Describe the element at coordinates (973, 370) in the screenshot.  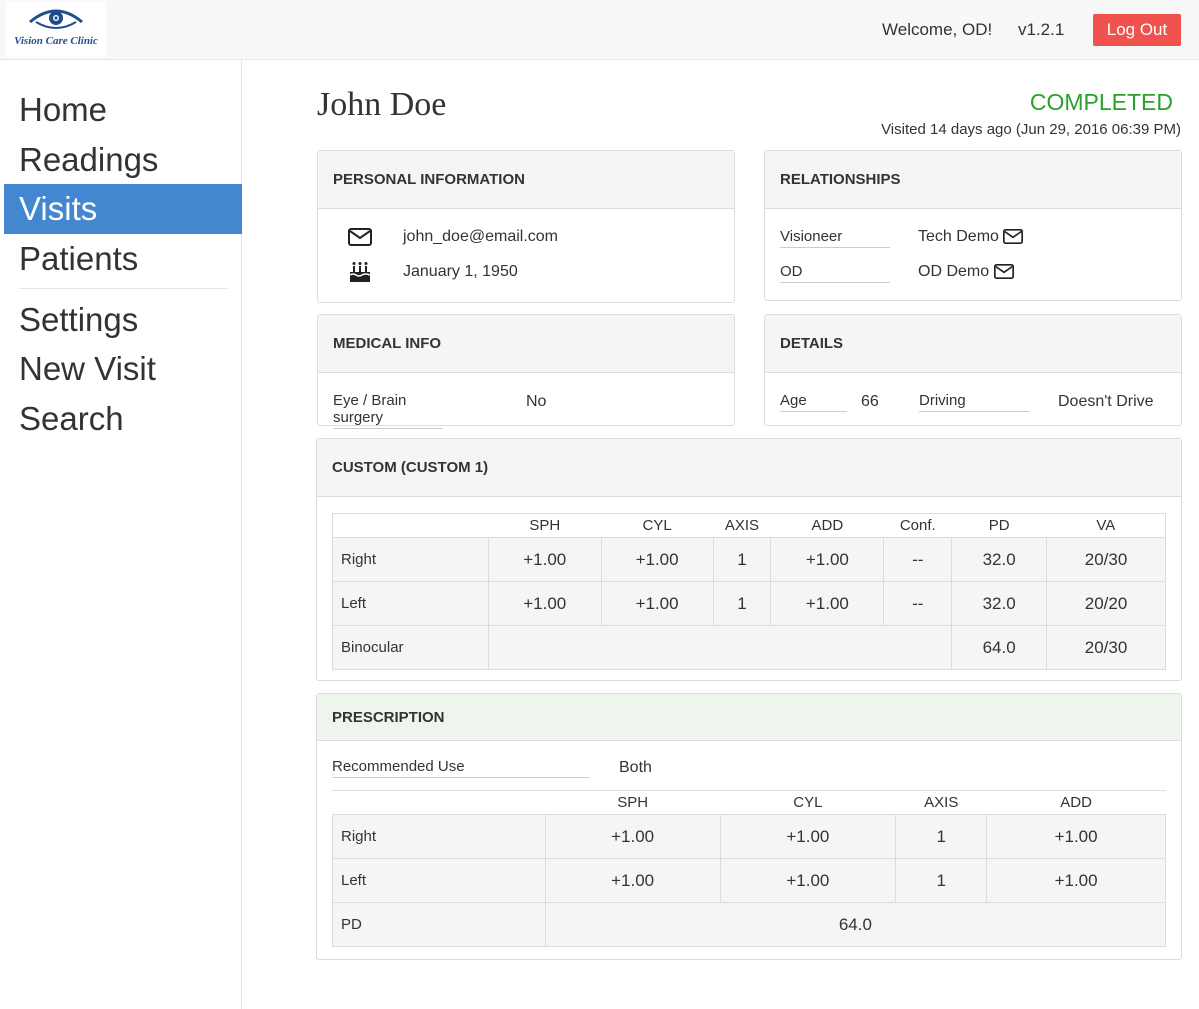
I see `details-panel: DETAILS Age 66 Driving Doesn't Drive` at that location.